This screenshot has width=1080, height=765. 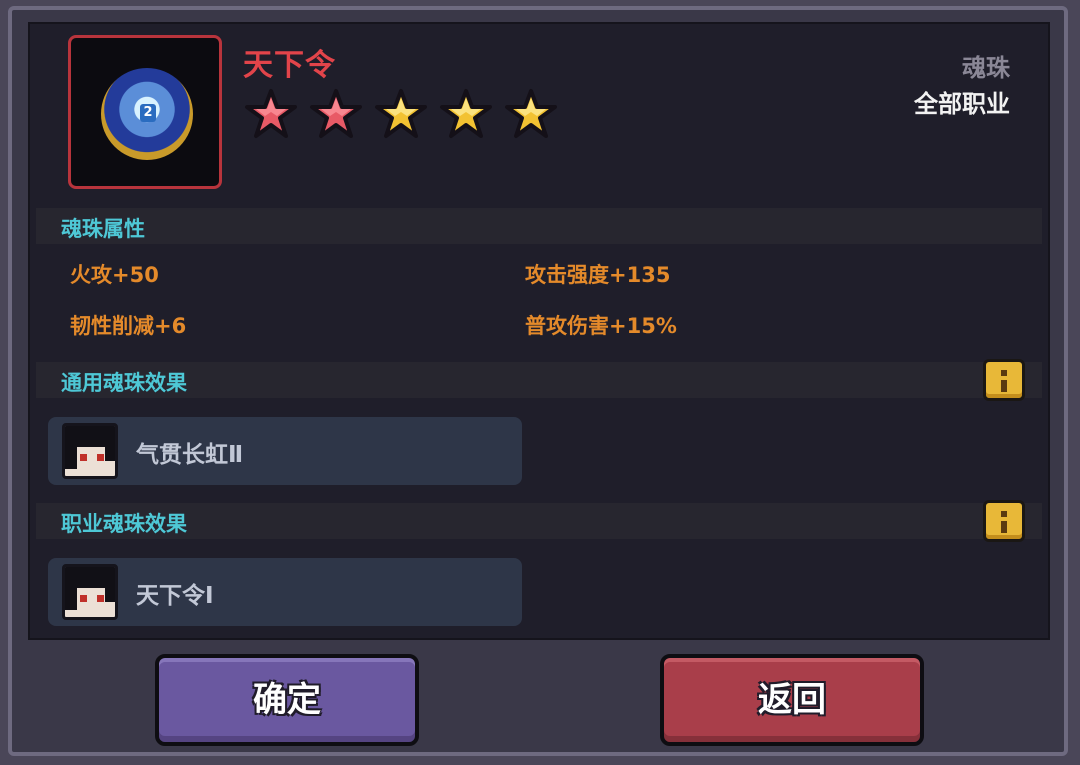 I want to click on section-attributes: 魂珠属性, so click(x=539, y=226).